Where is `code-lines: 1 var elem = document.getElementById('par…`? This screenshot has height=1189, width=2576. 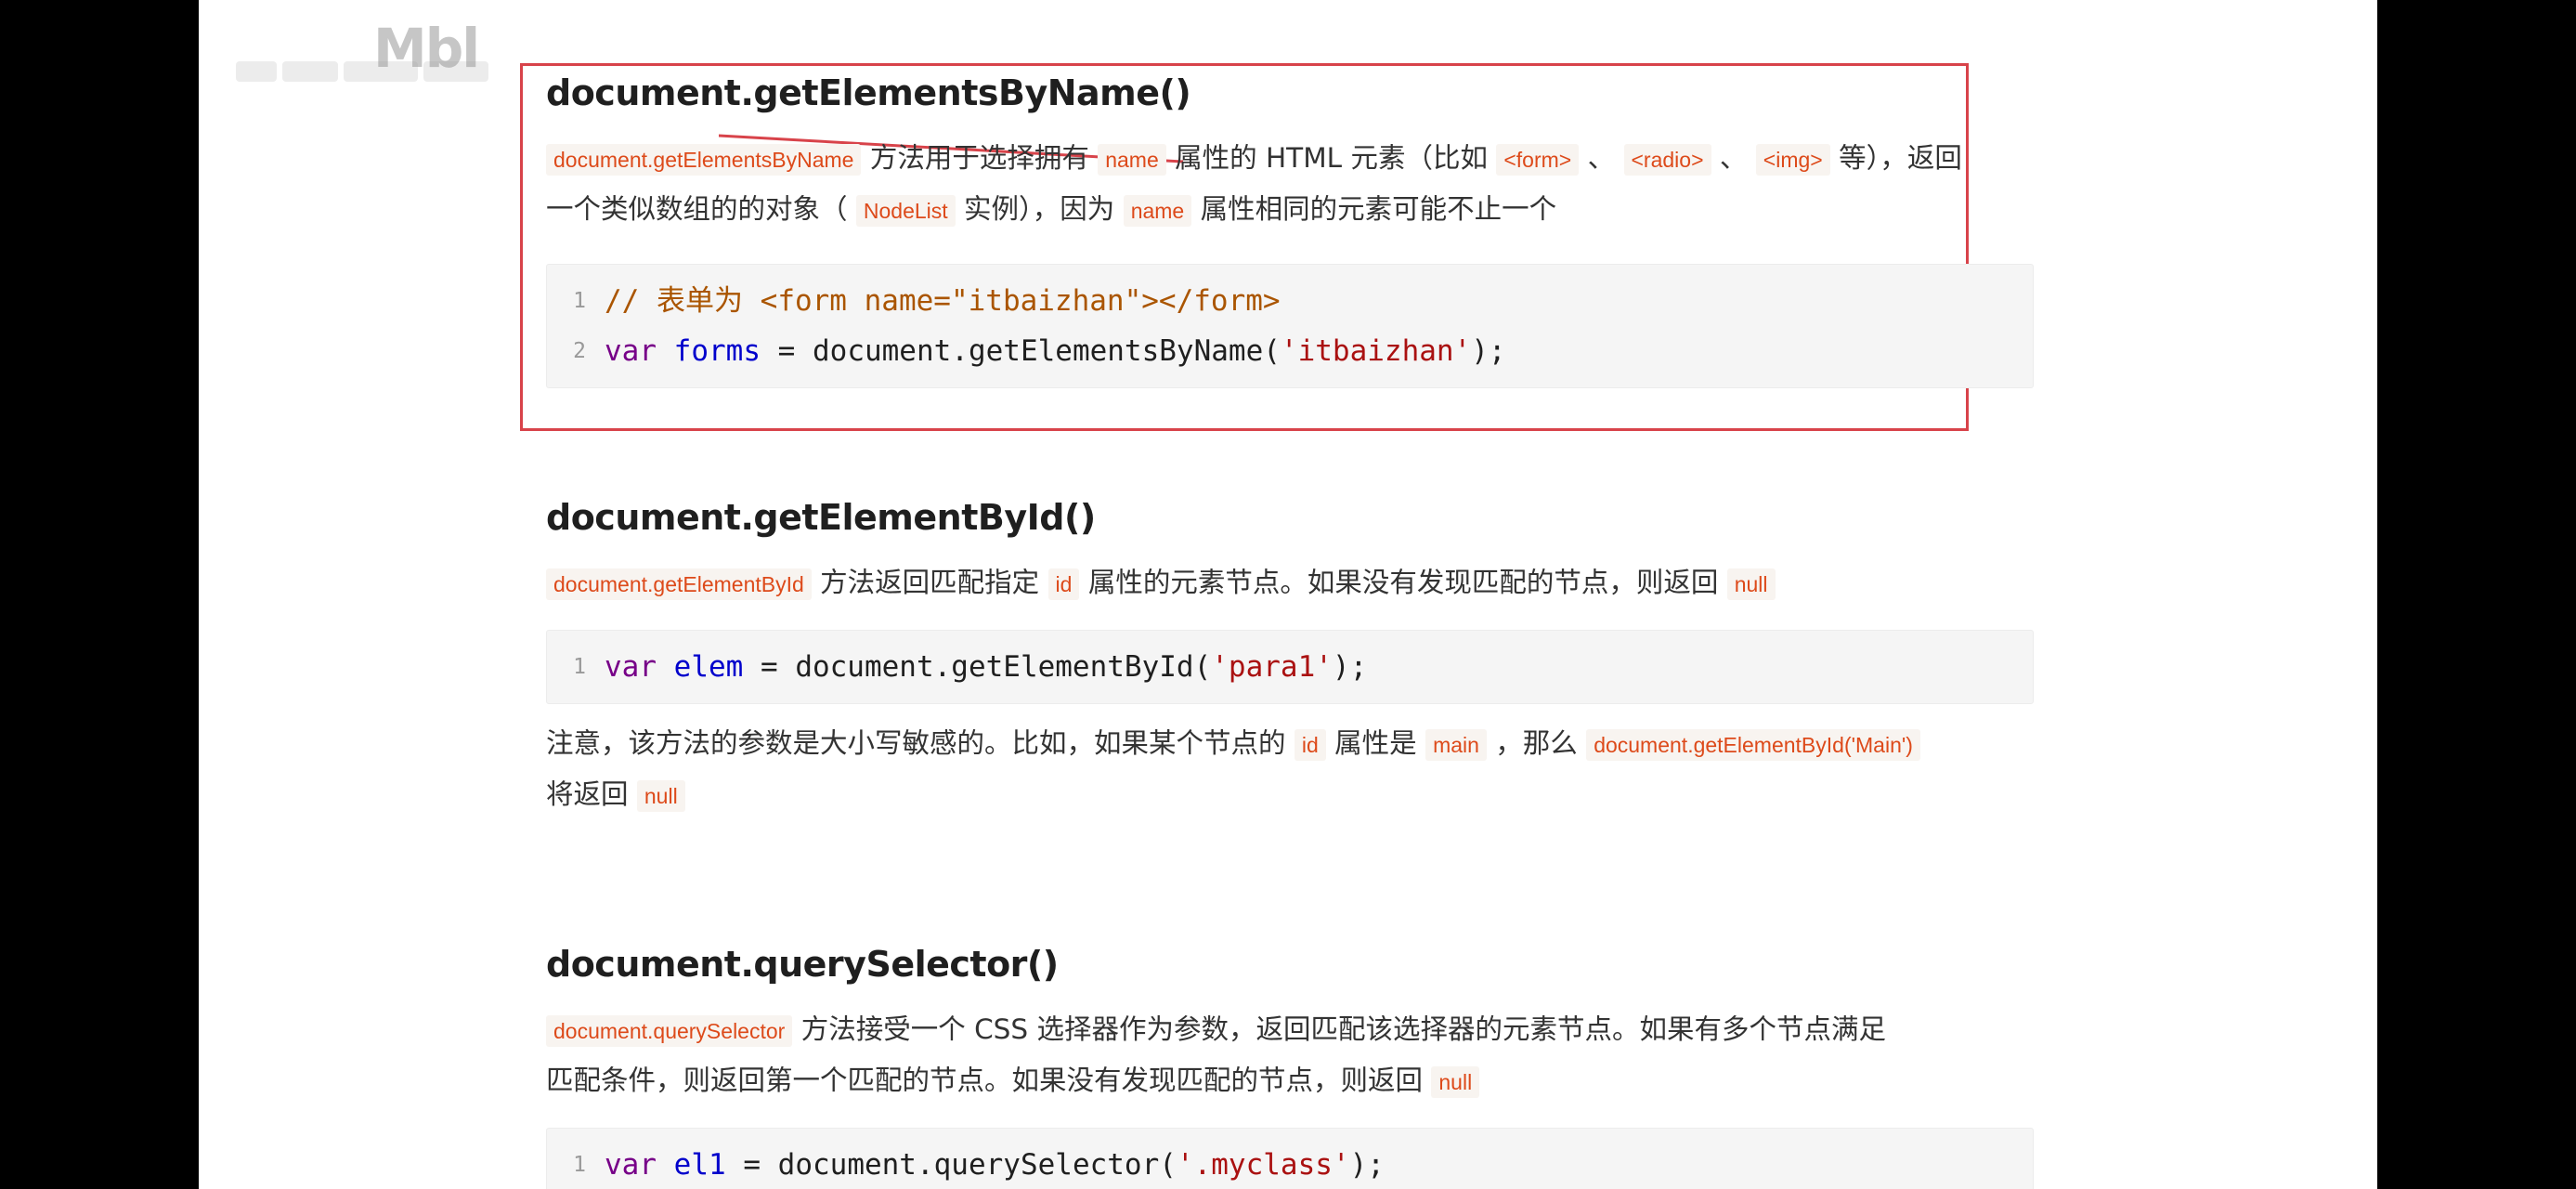
code-lines: 1 var elem = document.getElementById('par… is located at coordinates (1290, 661).